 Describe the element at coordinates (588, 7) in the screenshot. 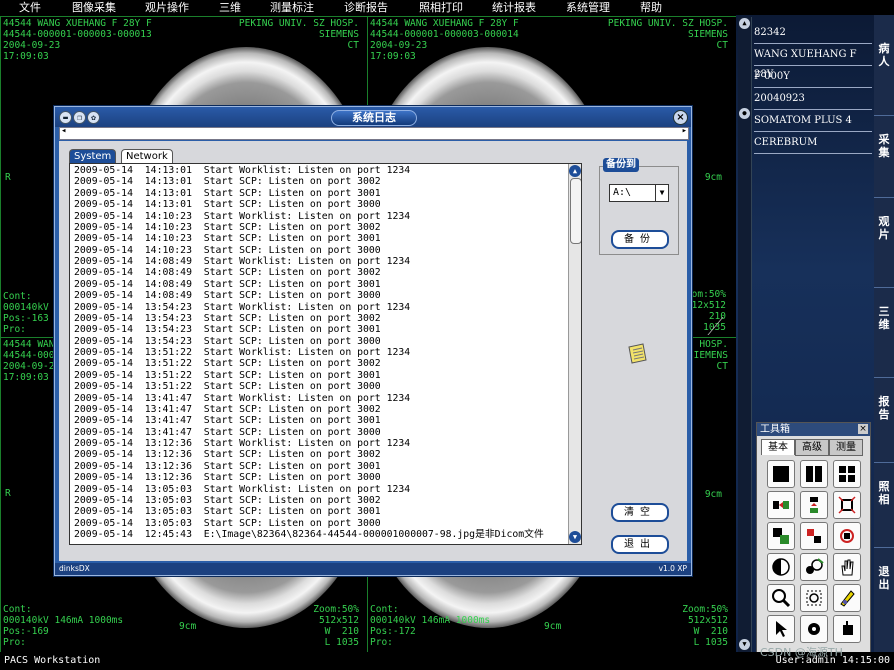

I see `menu-system: 系统管理` at that location.